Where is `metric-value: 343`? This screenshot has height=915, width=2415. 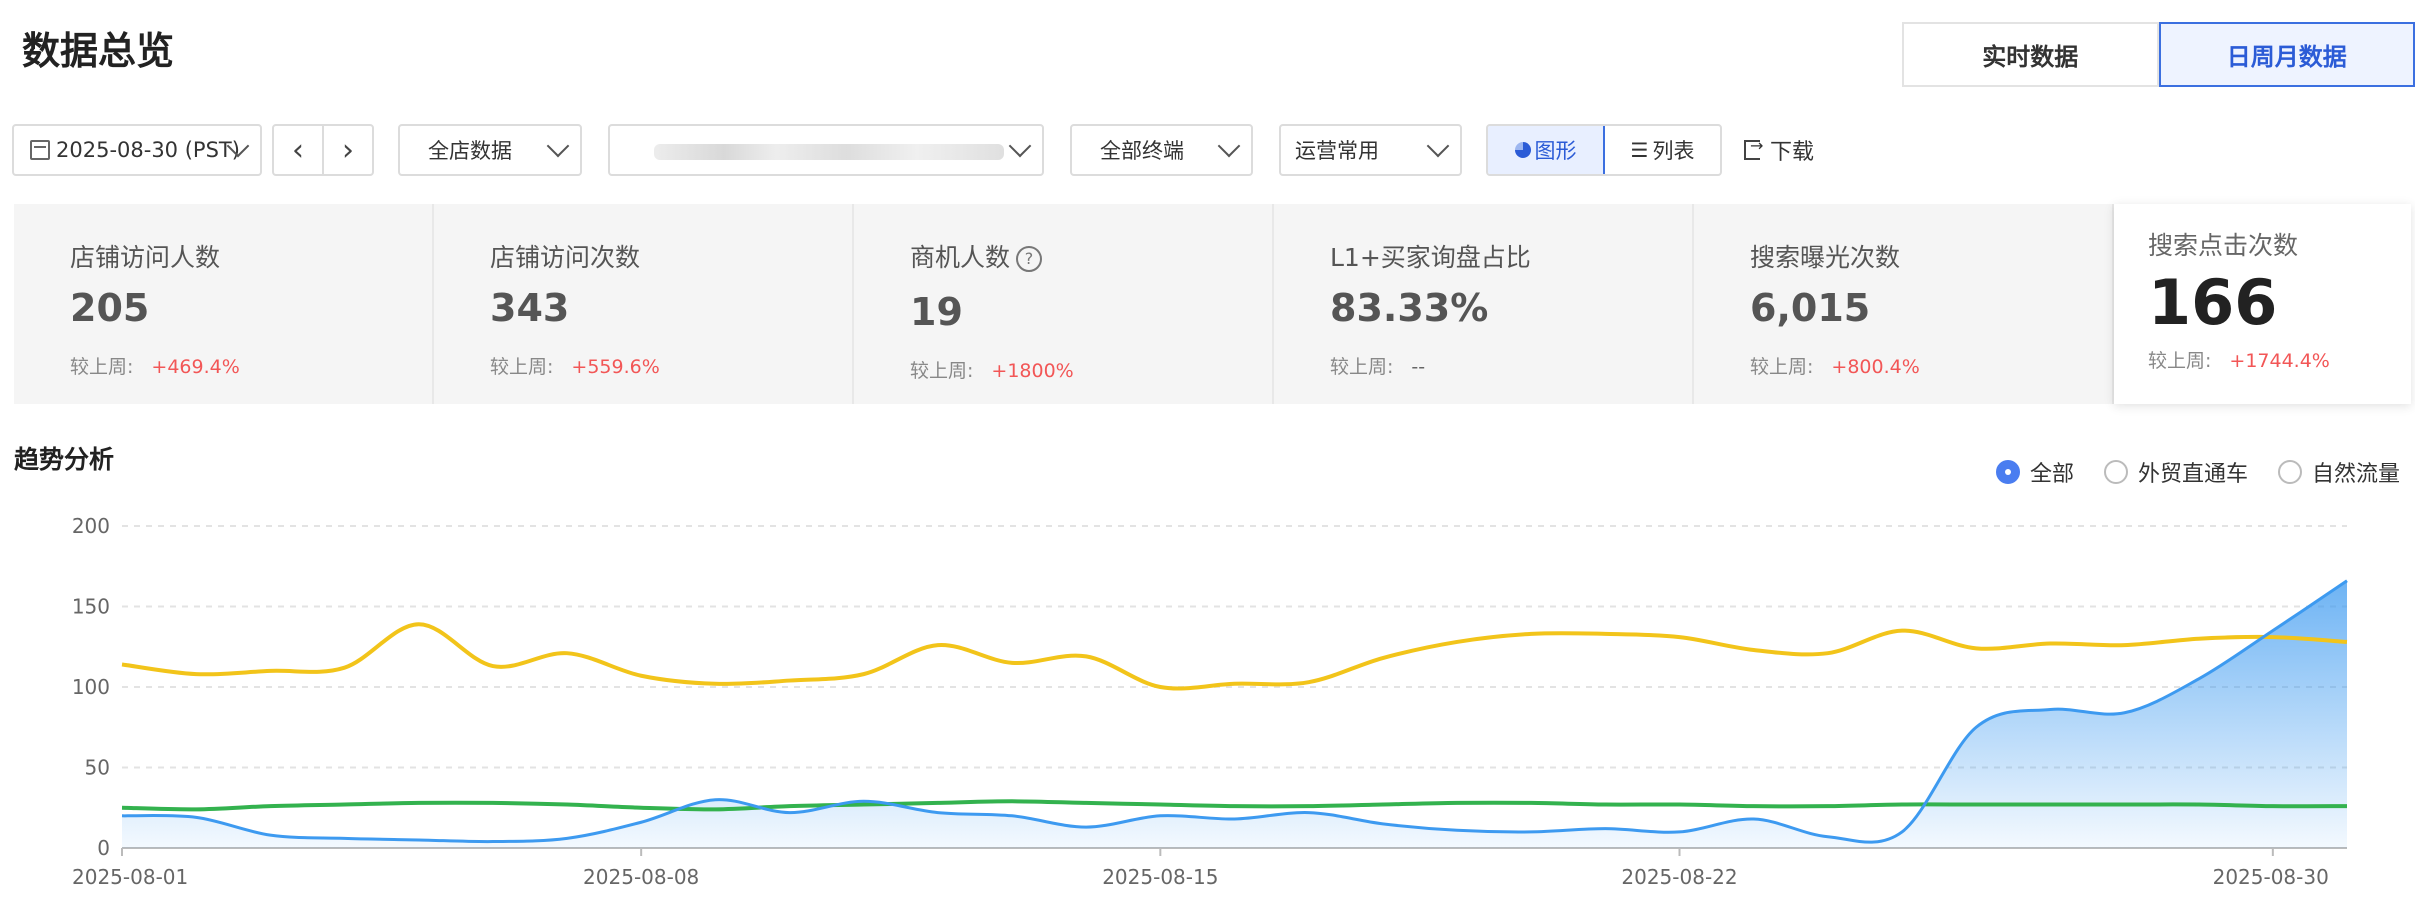 metric-value: 343 is located at coordinates (530, 308).